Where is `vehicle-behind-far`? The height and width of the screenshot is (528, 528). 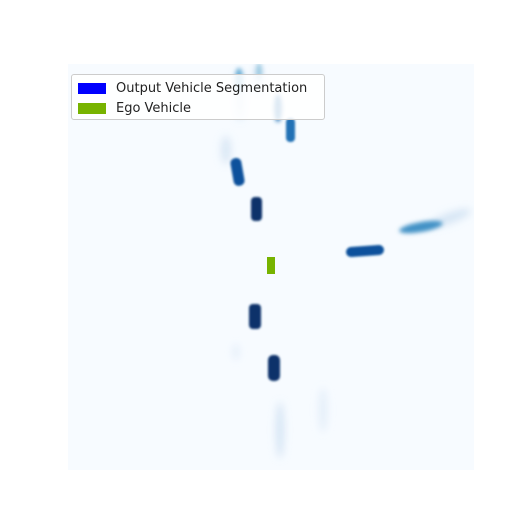
vehicle-behind-far is located at coordinates (274, 368).